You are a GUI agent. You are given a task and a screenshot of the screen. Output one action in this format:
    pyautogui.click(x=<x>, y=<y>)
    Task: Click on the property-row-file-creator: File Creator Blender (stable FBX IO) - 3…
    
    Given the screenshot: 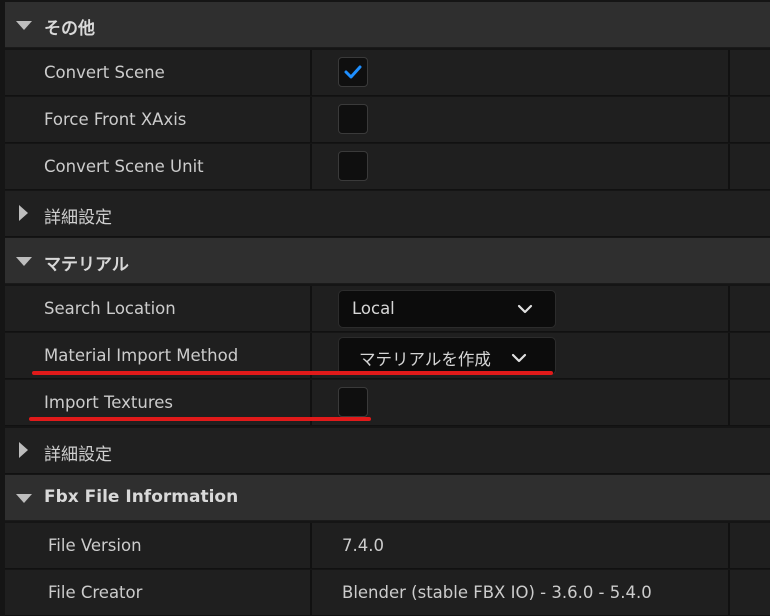 What is the action you would take?
    pyautogui.click(x=387, y=593)
    